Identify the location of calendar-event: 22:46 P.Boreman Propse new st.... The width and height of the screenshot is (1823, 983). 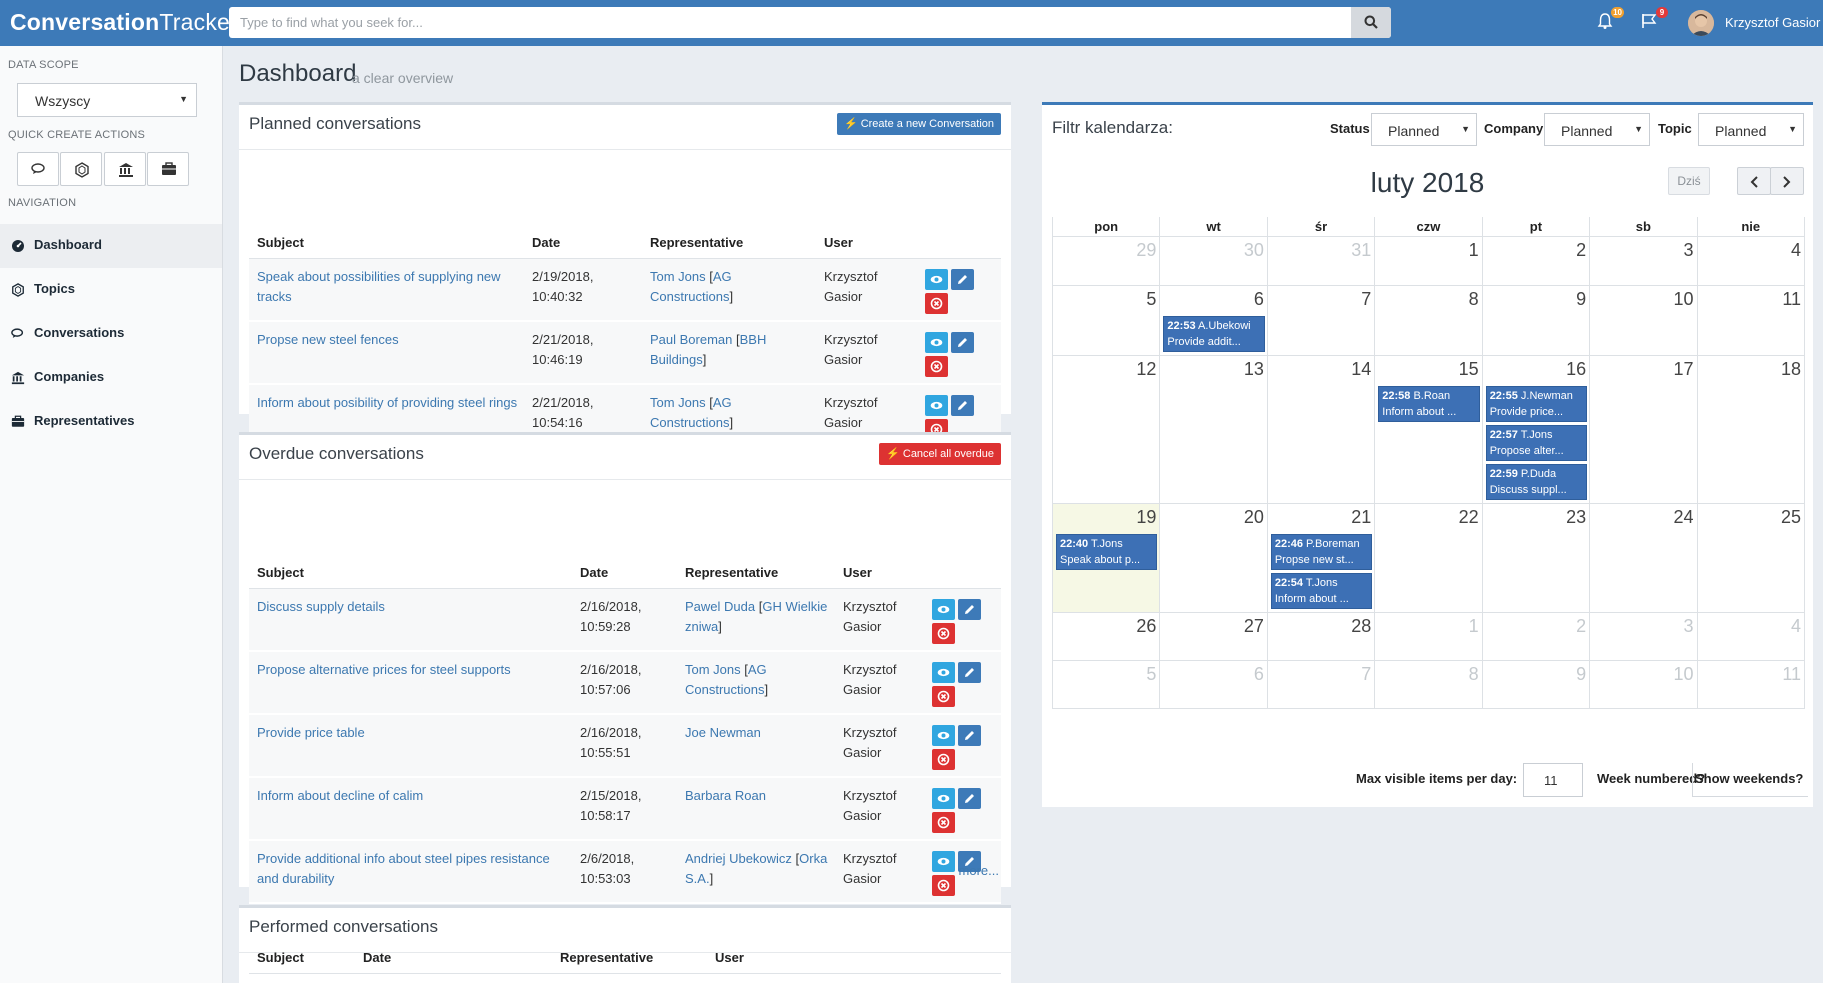
(1321, 551).